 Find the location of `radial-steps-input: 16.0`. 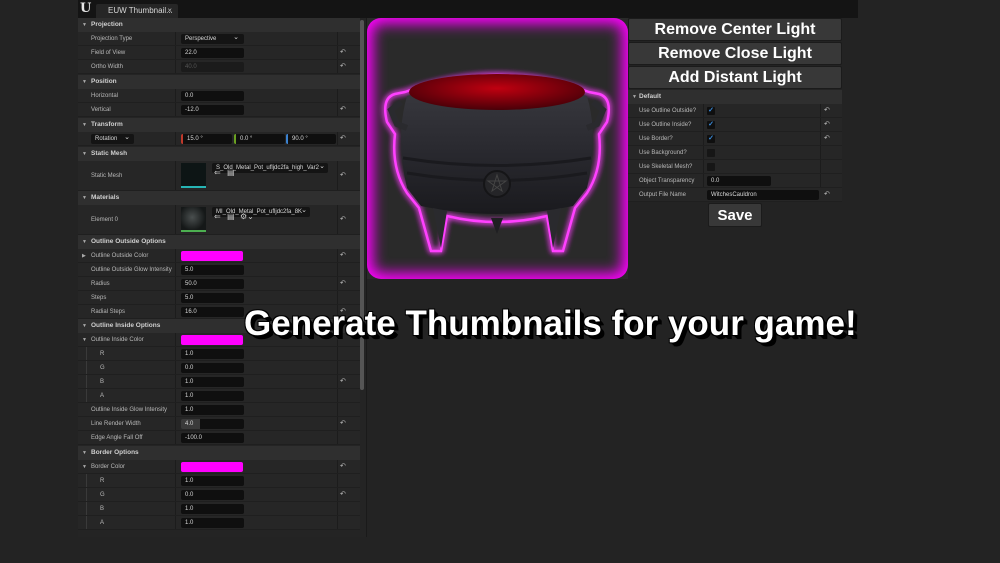

radial-steps-input: 16.0 is located at coordinates (212, 312).